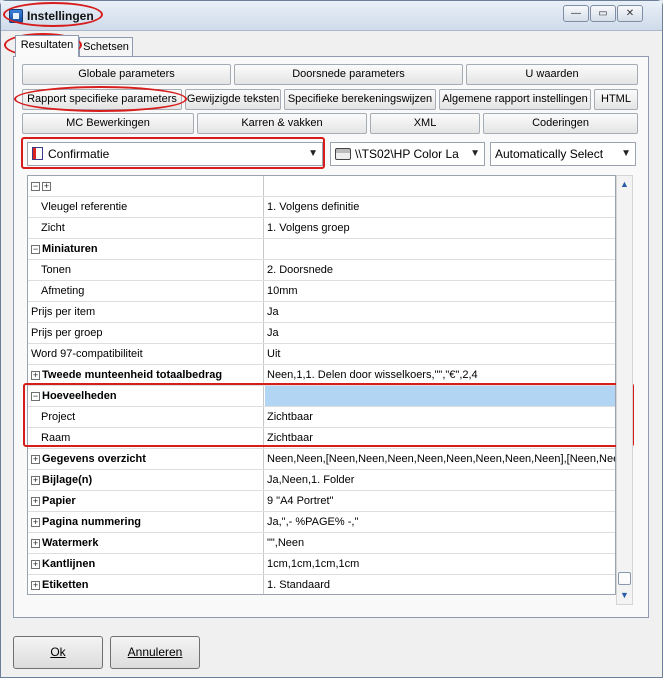 The width and height of the screenshot is (663, 678). I want to click on karren-vakken-button: Karren & vakken, so click(282, 123).